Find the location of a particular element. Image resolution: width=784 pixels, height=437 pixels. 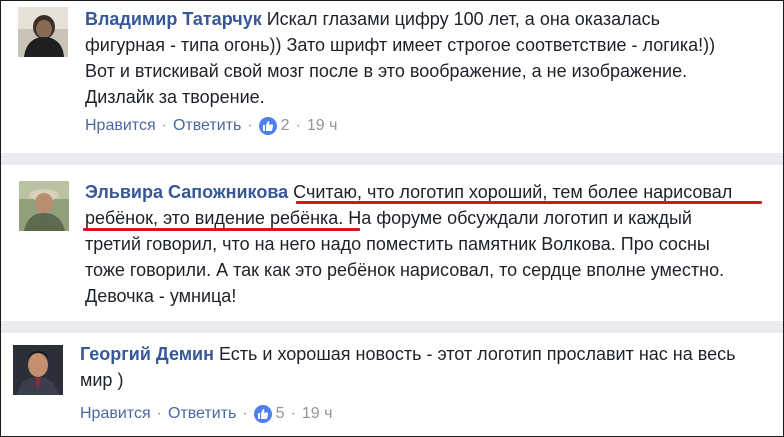

comment-3-time: 19 ч is located at coordinates (317, 414).